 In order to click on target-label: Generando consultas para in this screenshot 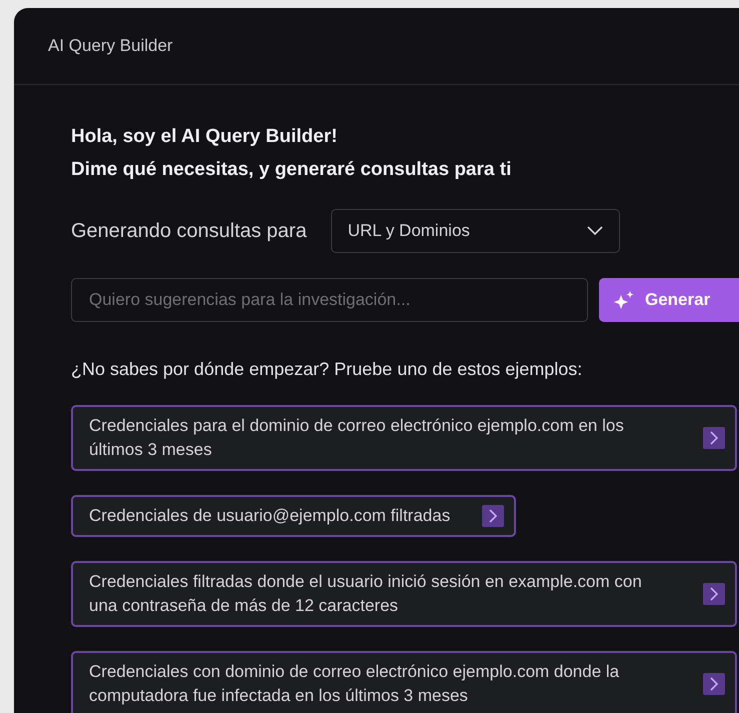, I will do `click(189, 231)`.